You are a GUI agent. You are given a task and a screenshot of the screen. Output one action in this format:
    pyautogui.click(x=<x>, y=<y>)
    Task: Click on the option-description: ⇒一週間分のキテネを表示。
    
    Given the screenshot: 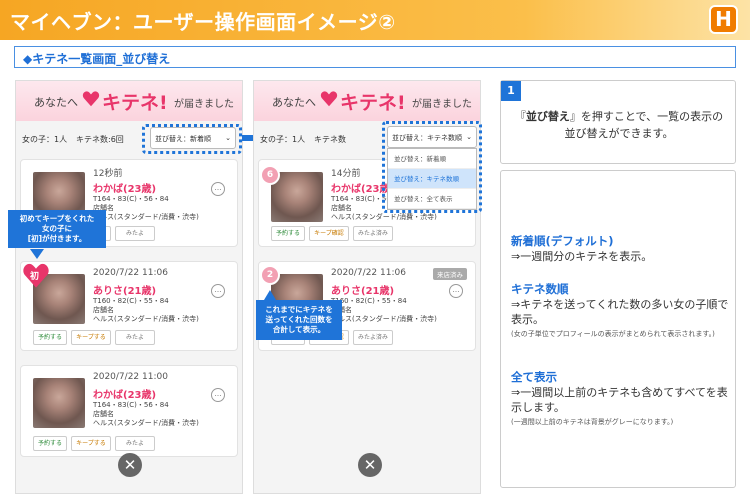 What is the action you would take?
    pyautogui.click(x=582, y=256)
    